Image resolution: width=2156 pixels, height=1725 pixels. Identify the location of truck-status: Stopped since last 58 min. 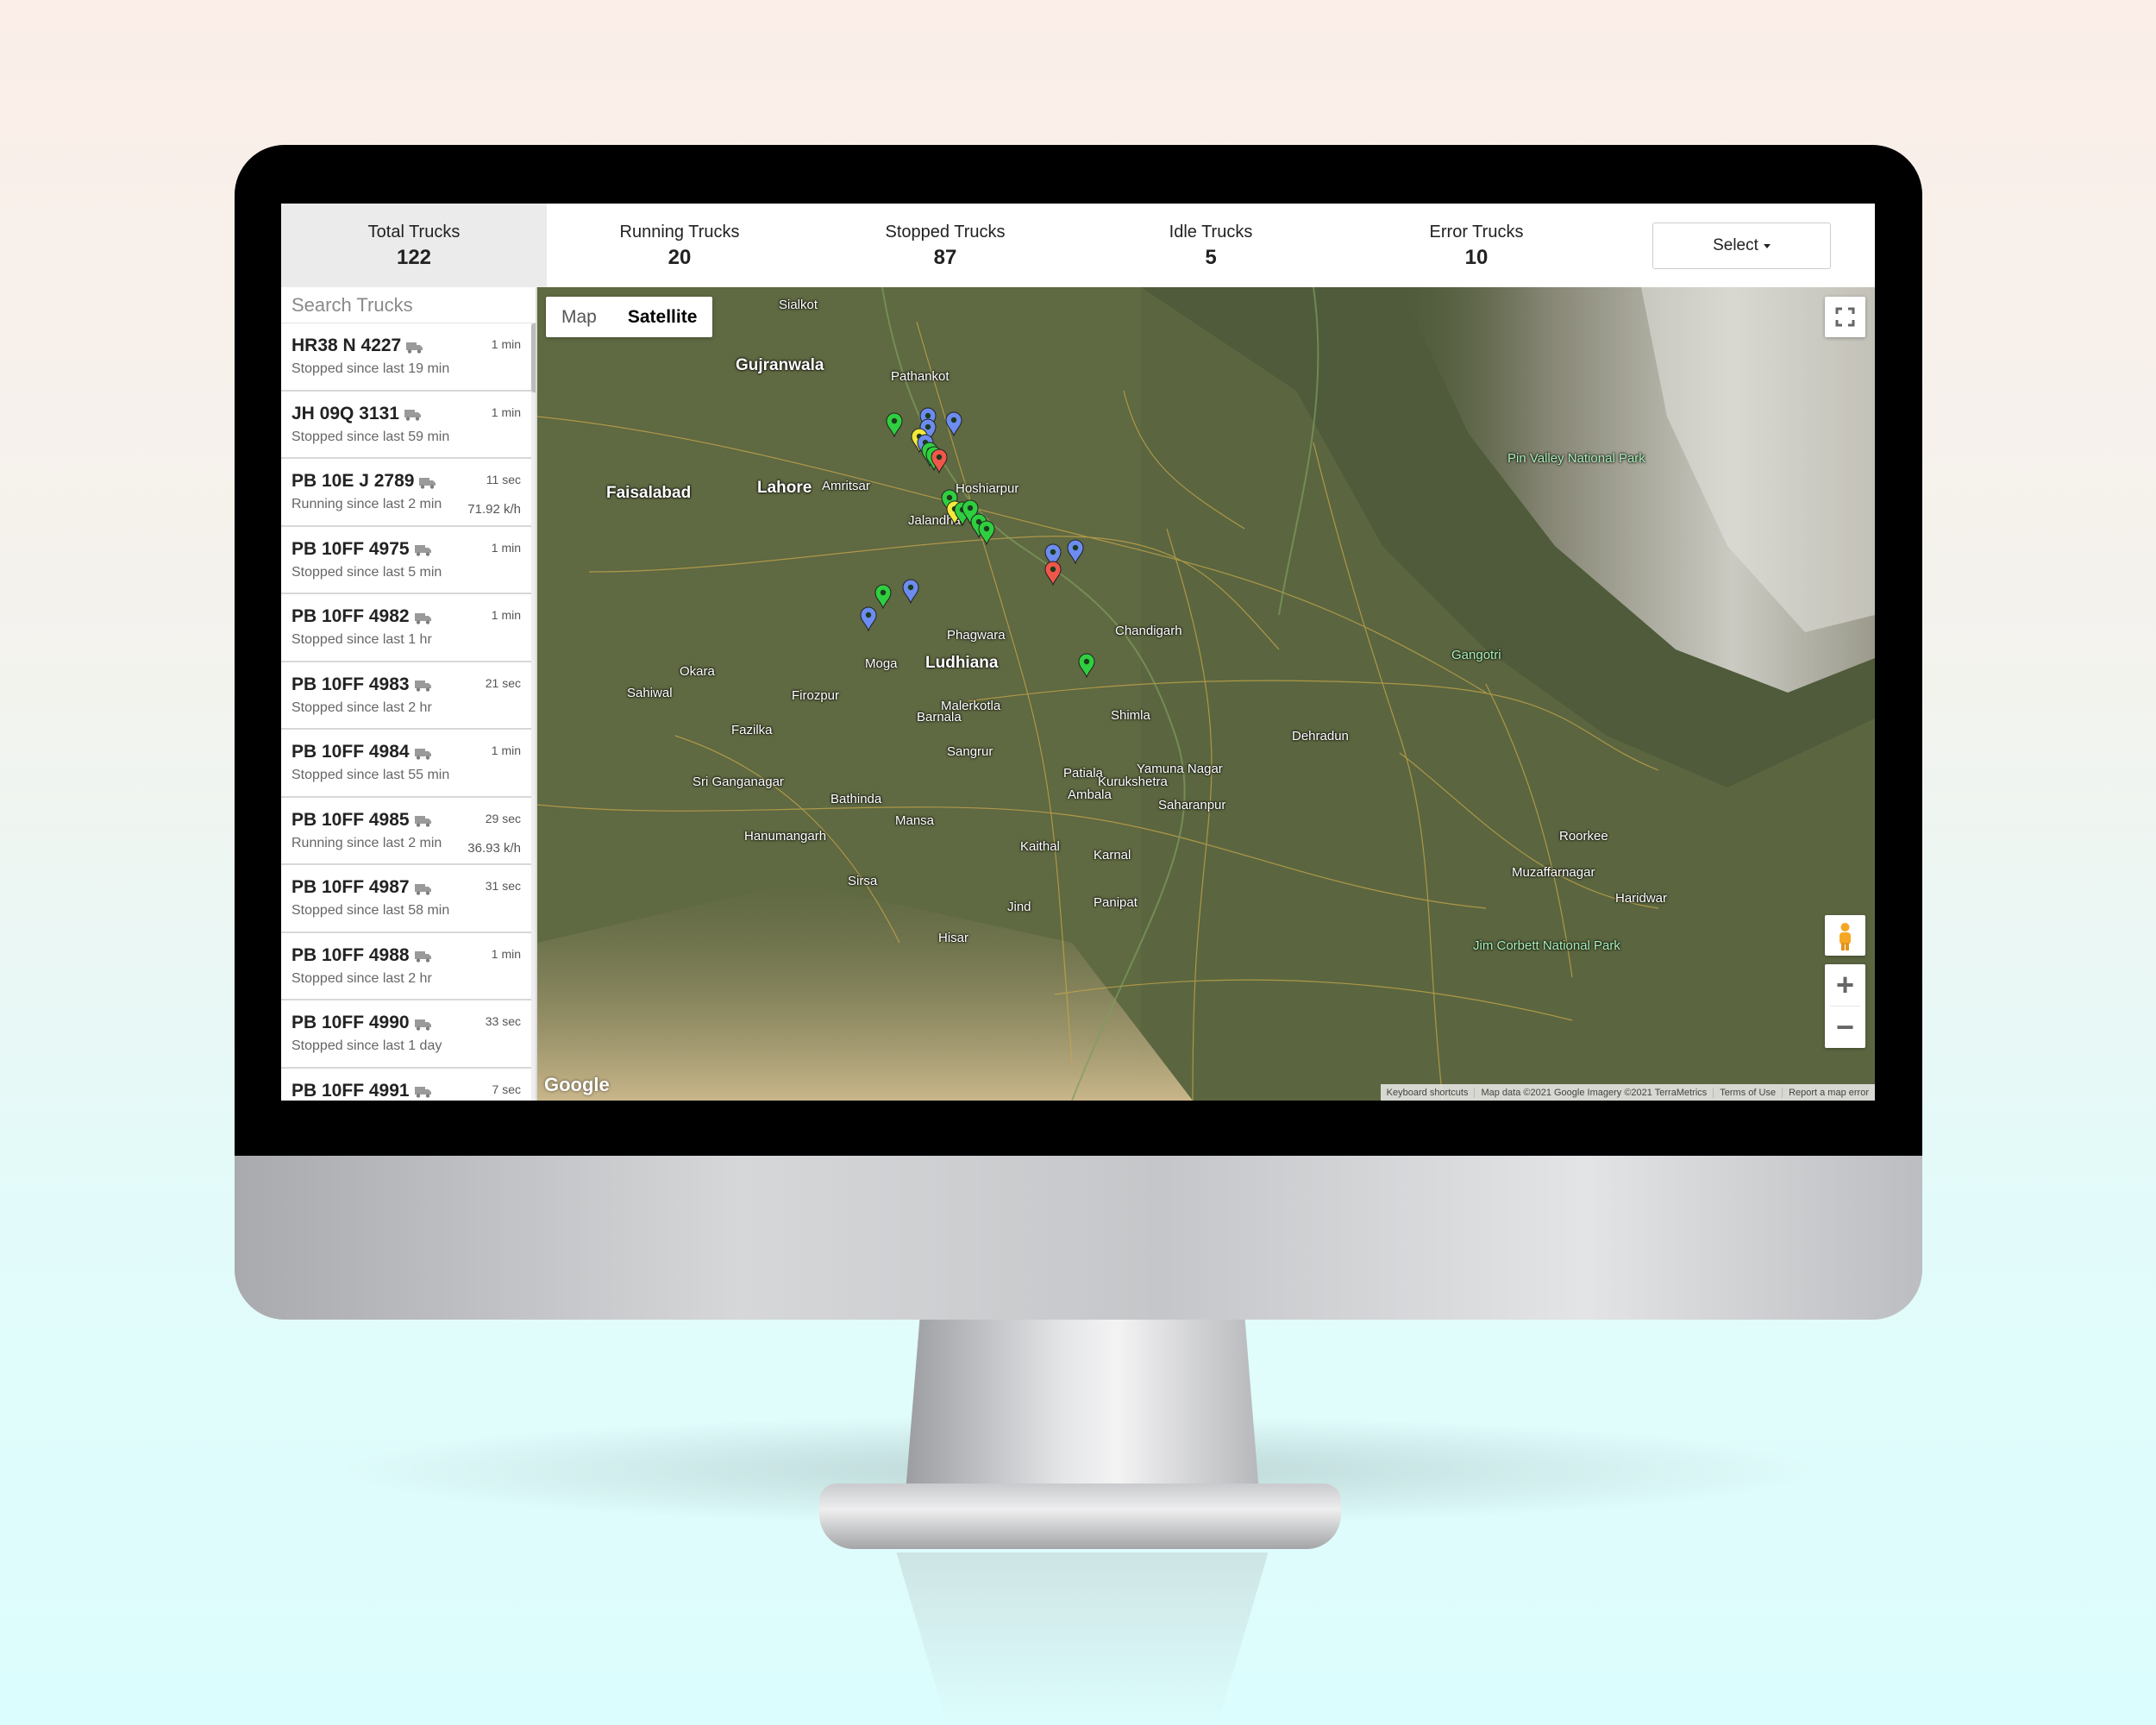
(370, 911).